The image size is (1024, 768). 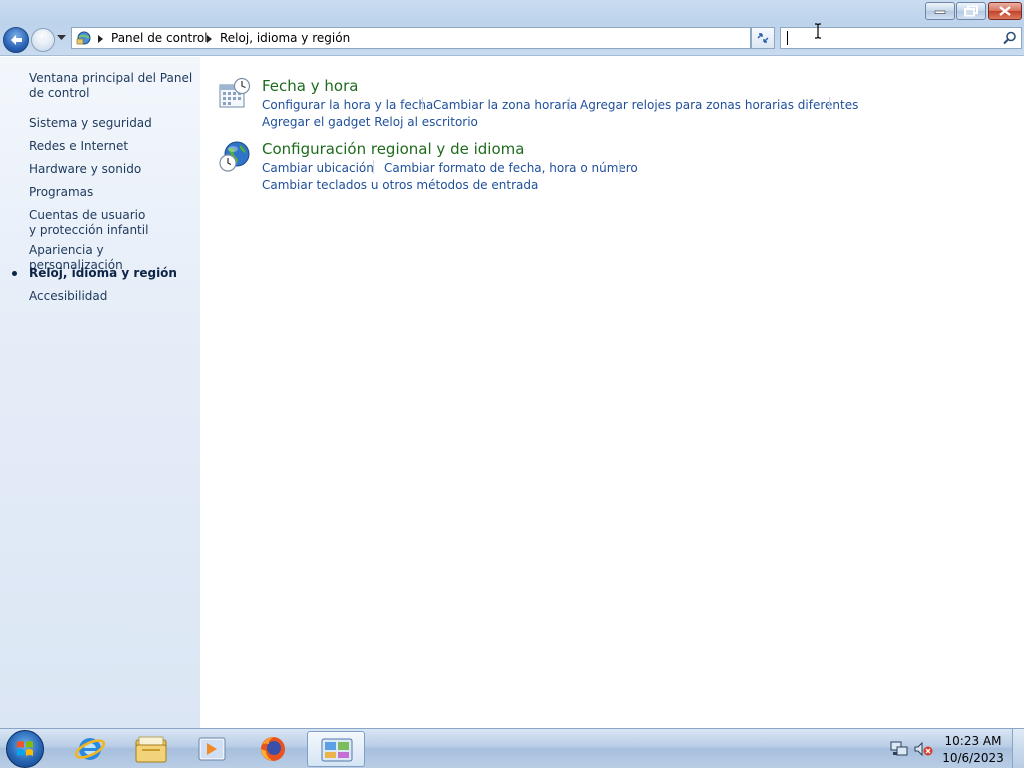 I want to click on task-configurar-hora-fecha: Configurar la hora y la fecha, so click(x=347, y=105).